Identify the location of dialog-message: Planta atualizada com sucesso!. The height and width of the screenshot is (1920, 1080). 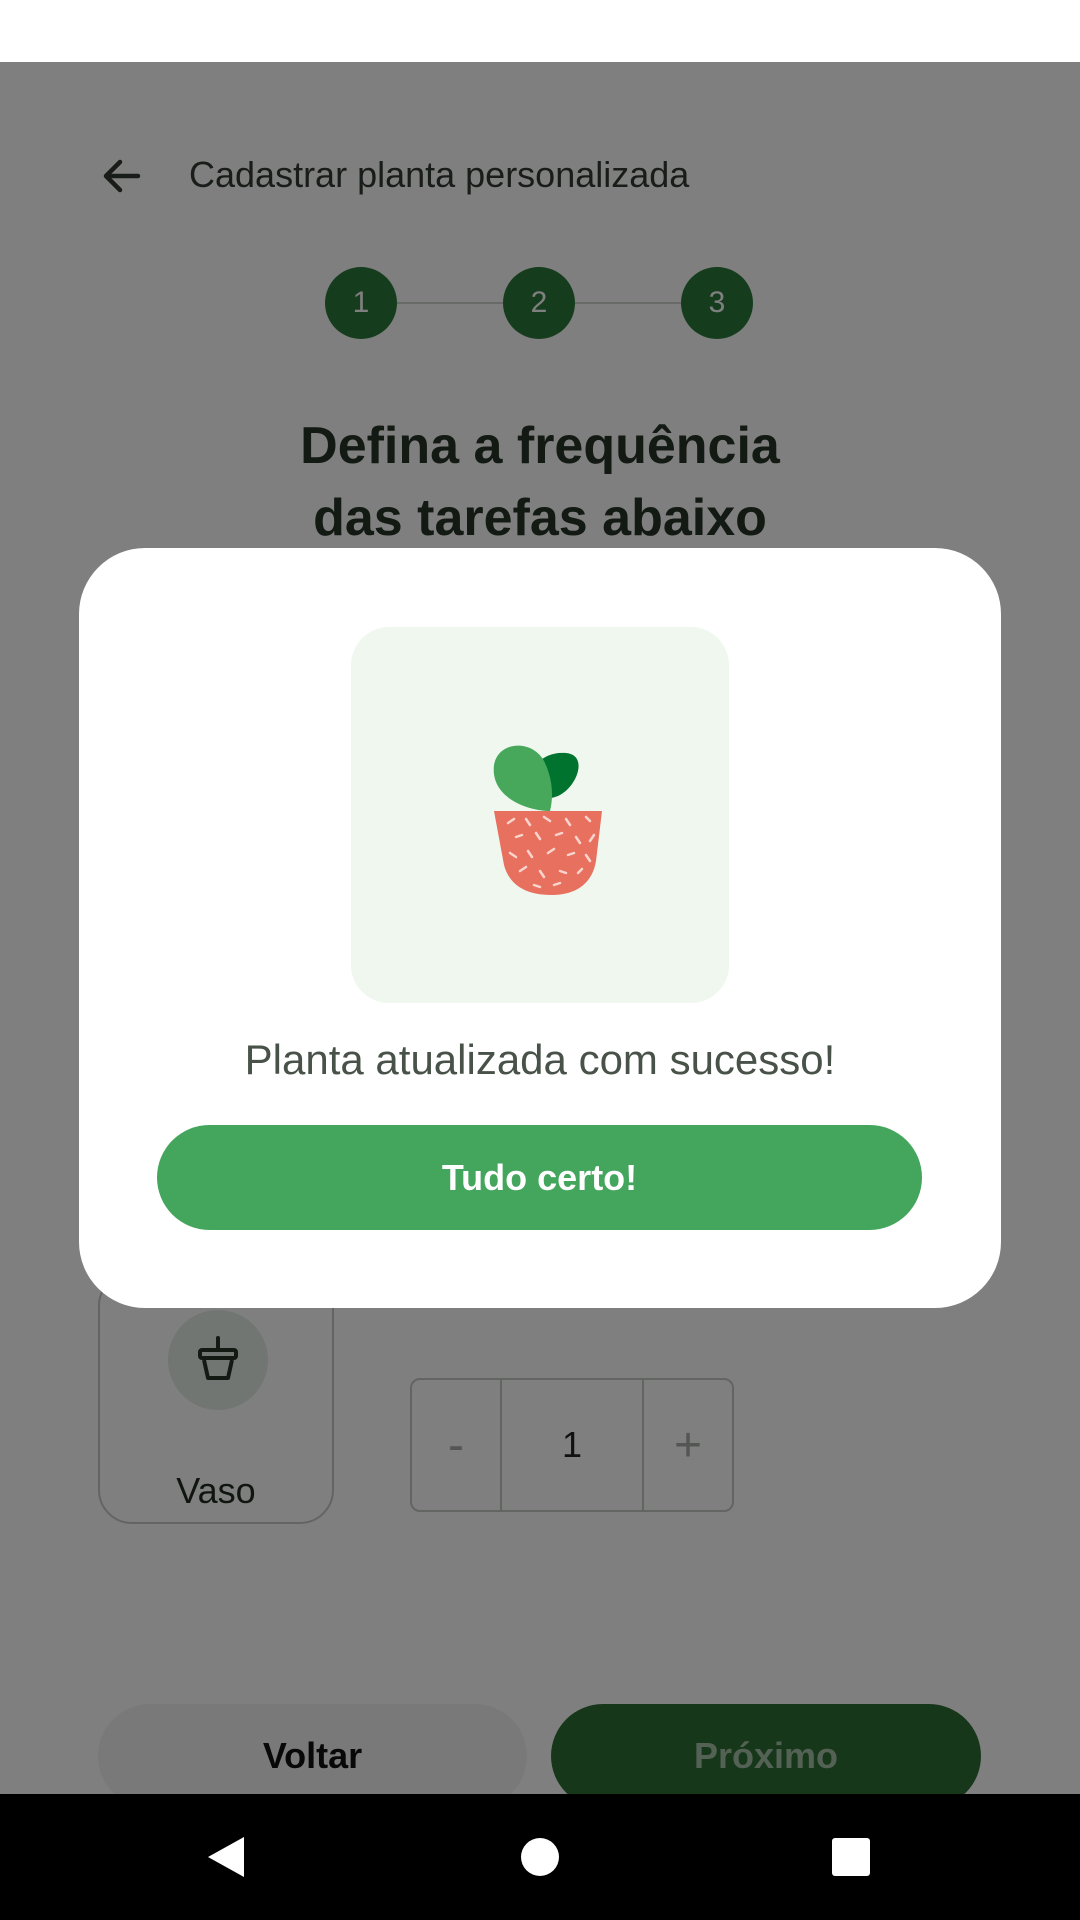
(540, 1059).